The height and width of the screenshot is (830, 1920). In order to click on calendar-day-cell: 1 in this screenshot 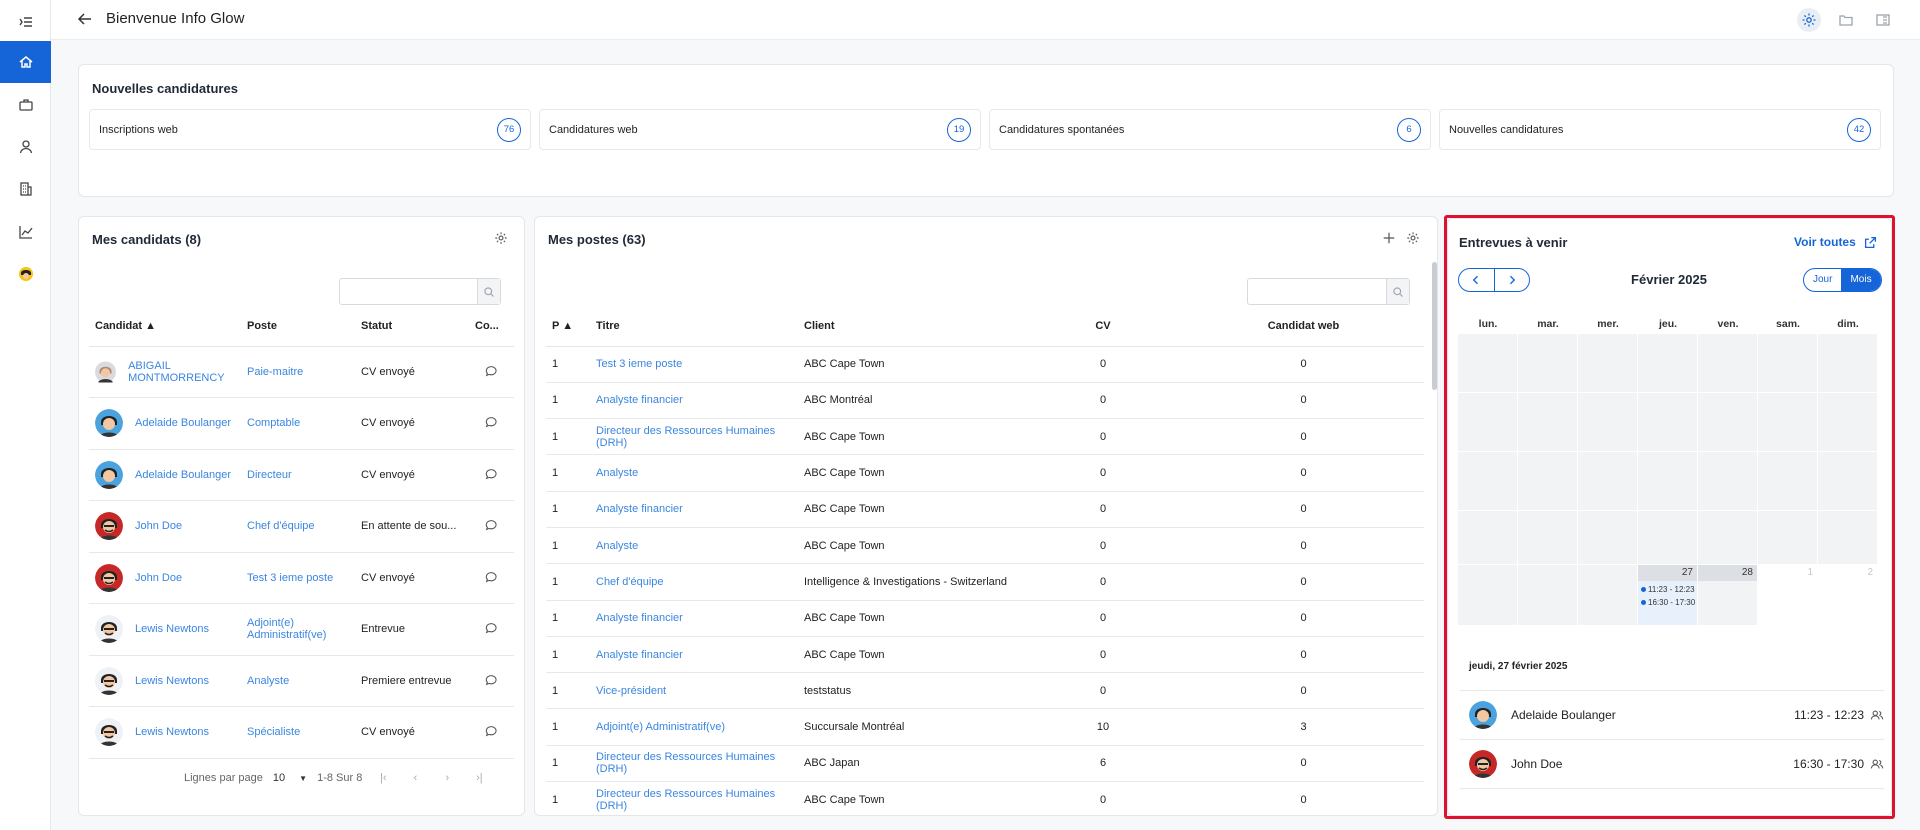, I will do `click(1787, 595)`.